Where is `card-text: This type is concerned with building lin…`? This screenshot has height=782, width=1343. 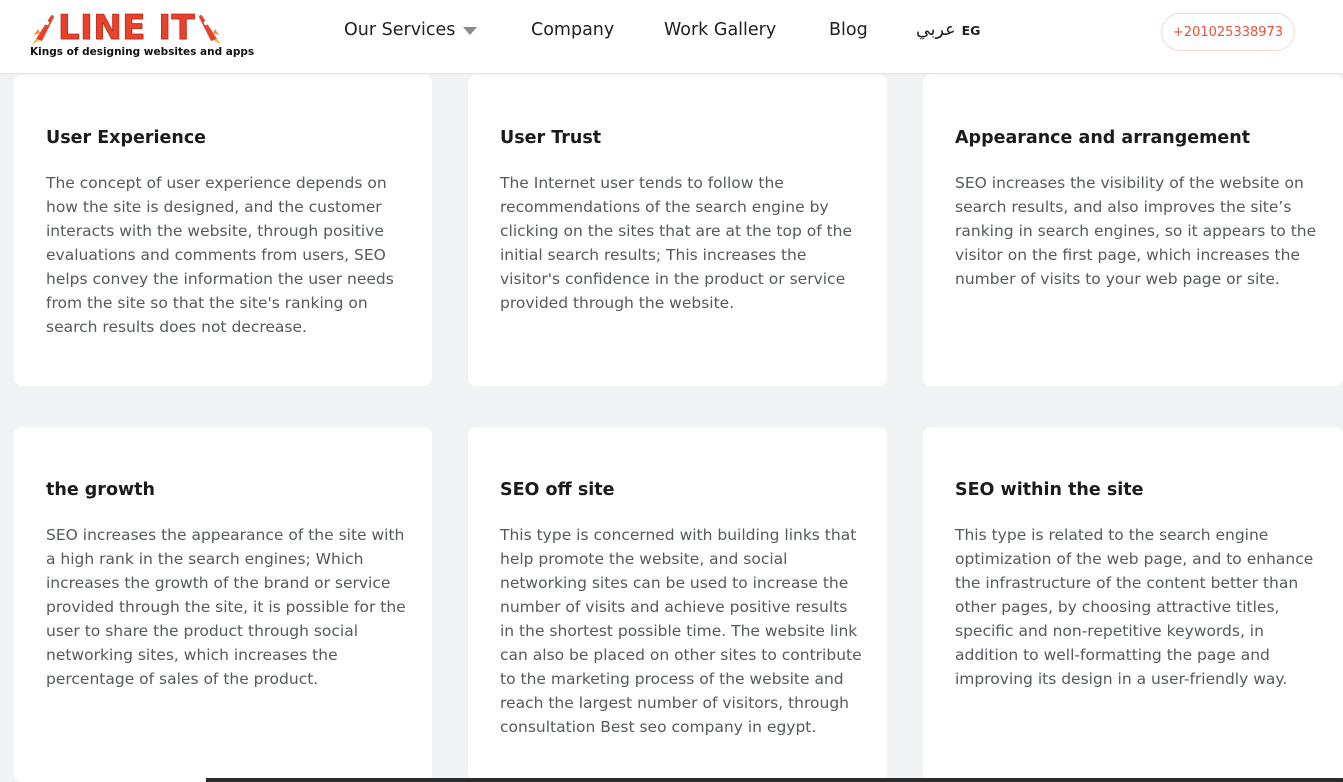 card-text: This type is concerned with building lin… is located at coordinates (681, 631).